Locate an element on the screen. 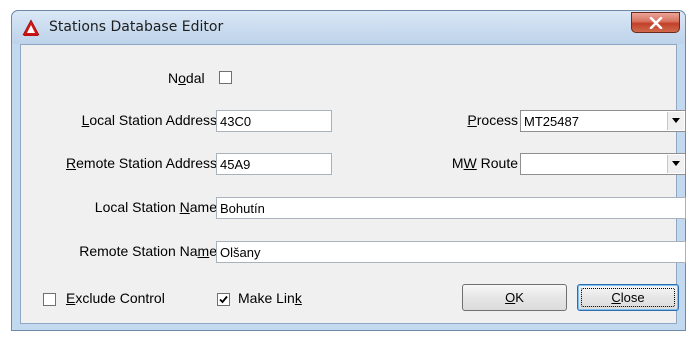 The width and height of the screenshot is (691, 338). window-close-button is located at coordinates (655, 22).